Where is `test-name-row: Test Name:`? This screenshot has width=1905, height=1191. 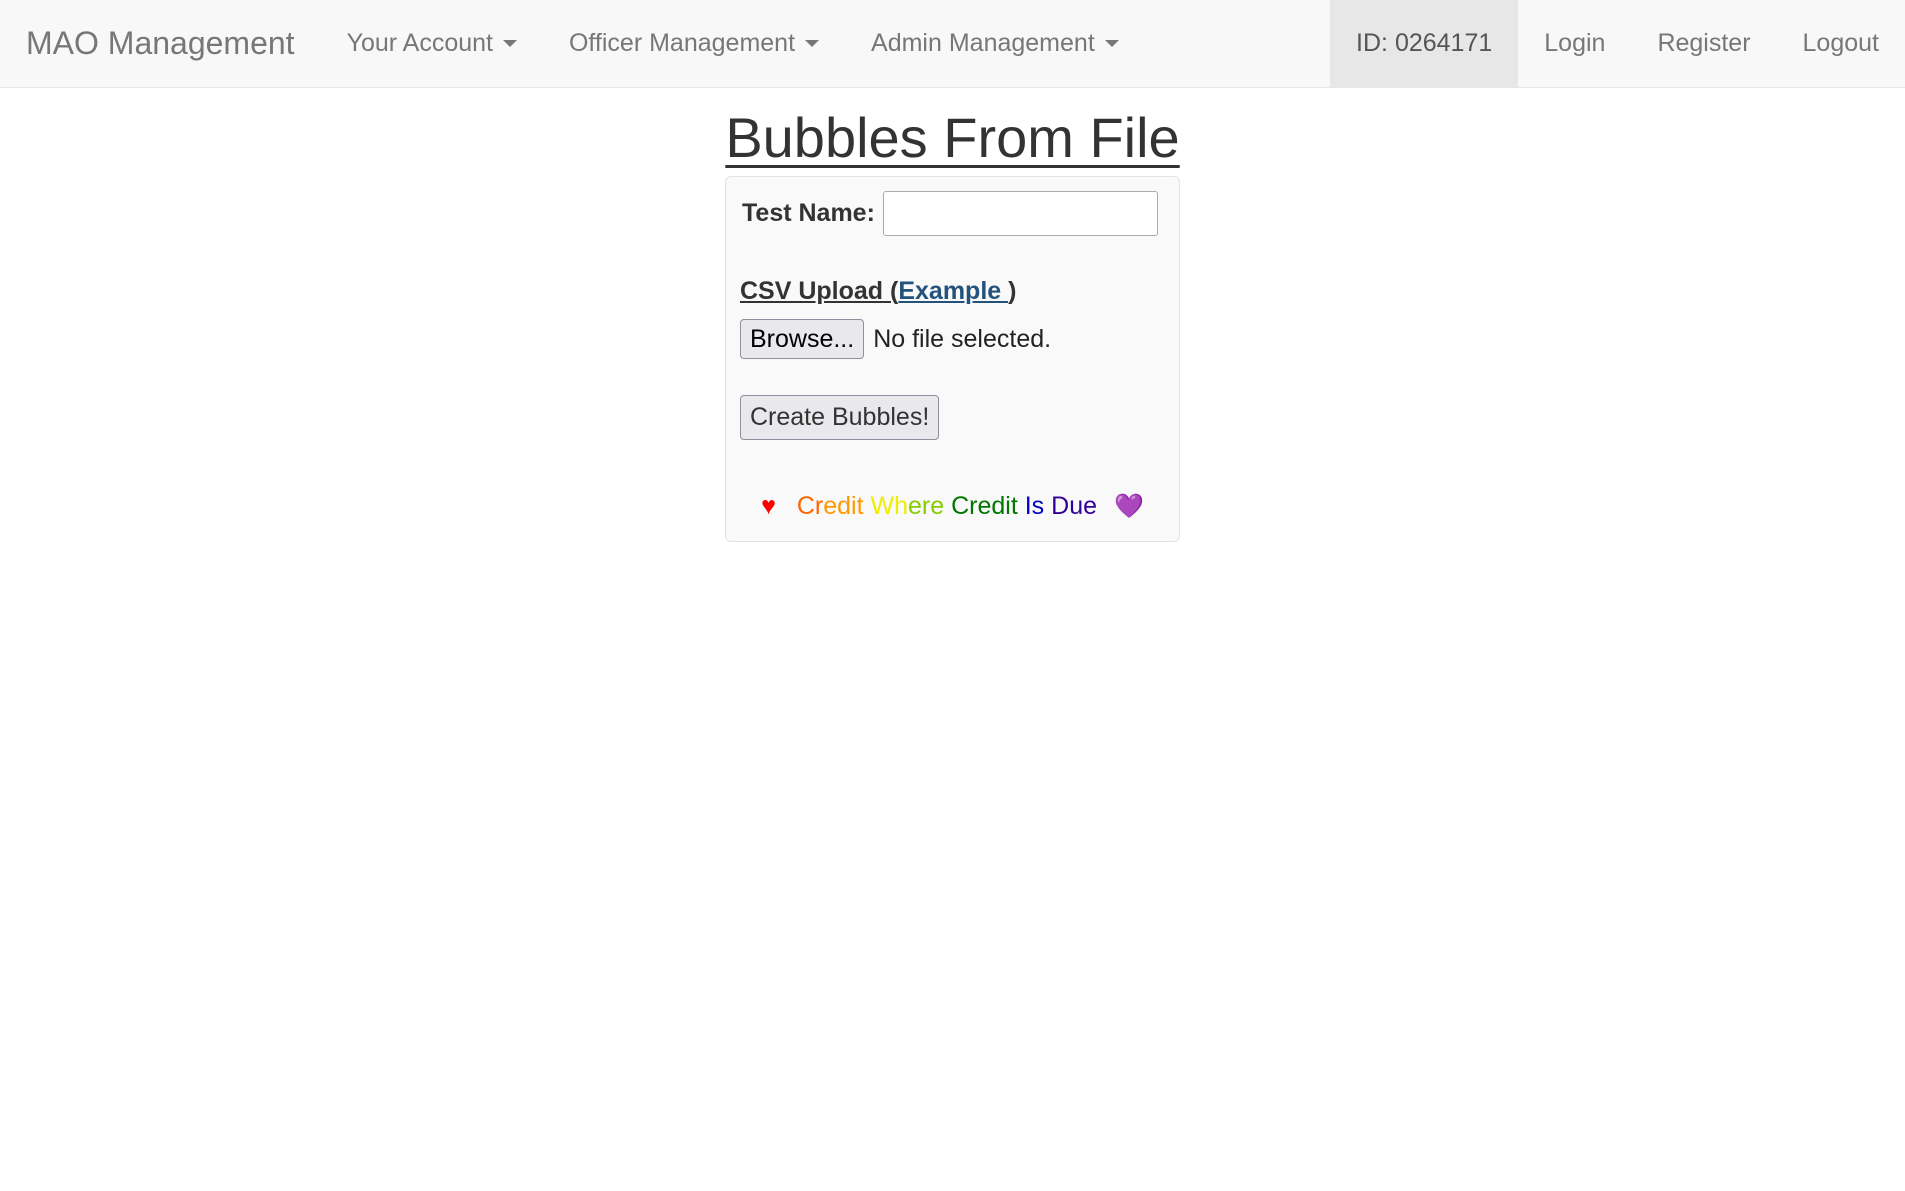
test-name-row: Test Name: is located at coordinates (950, 213).